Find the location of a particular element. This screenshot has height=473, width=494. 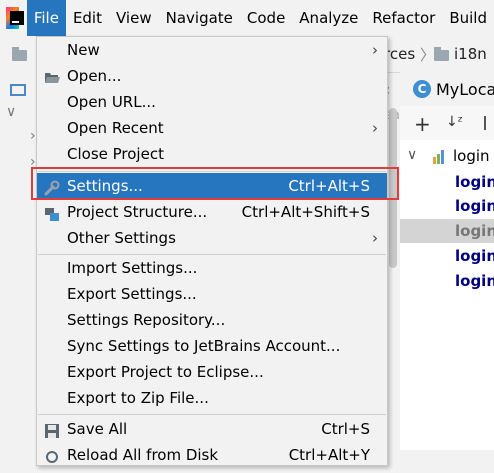

menu-refactor: Refactor is located at coordinates (403, 18).